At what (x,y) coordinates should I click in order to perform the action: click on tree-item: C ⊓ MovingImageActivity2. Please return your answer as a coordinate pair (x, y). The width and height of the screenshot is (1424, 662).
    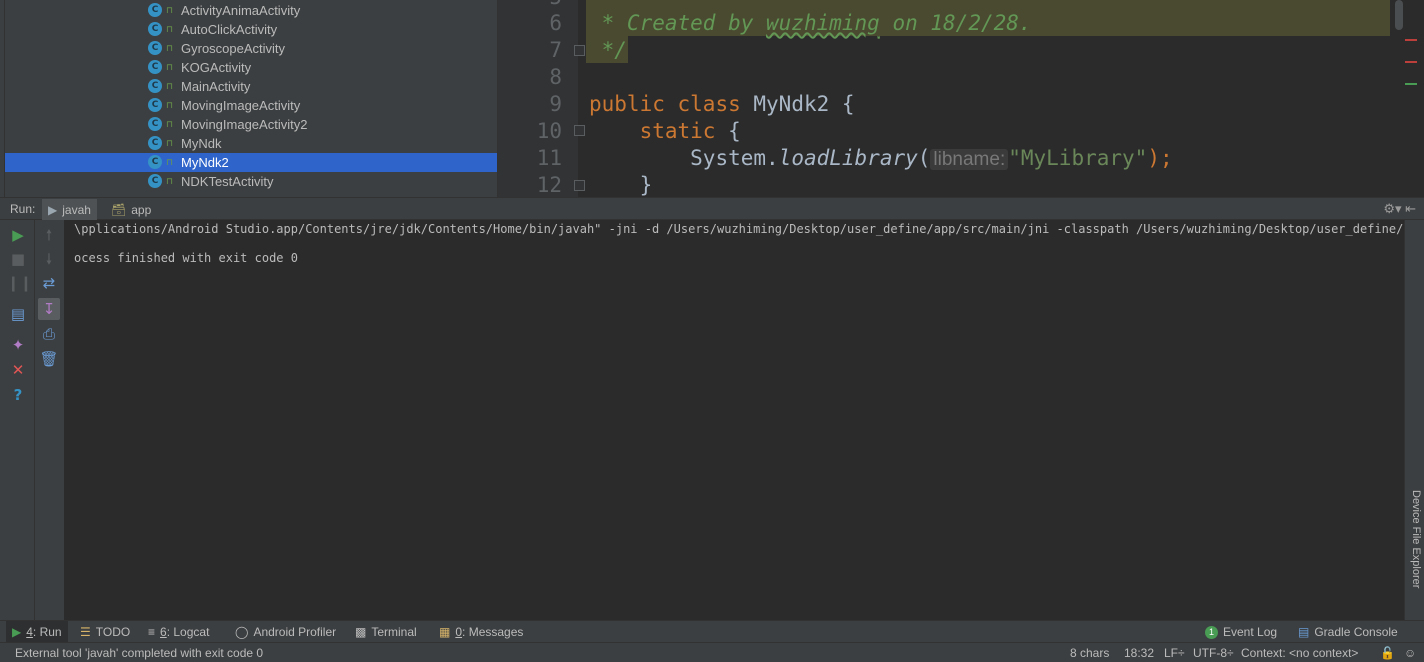
    Looking at the image, I should click on (251, 124).